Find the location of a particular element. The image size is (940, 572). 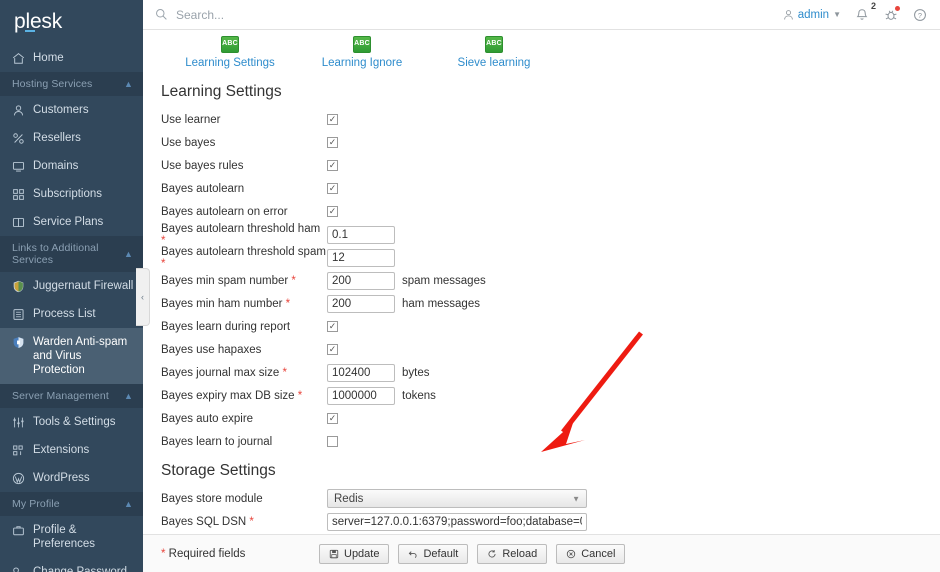

form-row: Bayes use hapaxes ✓ is located at coordinates (550, 349).